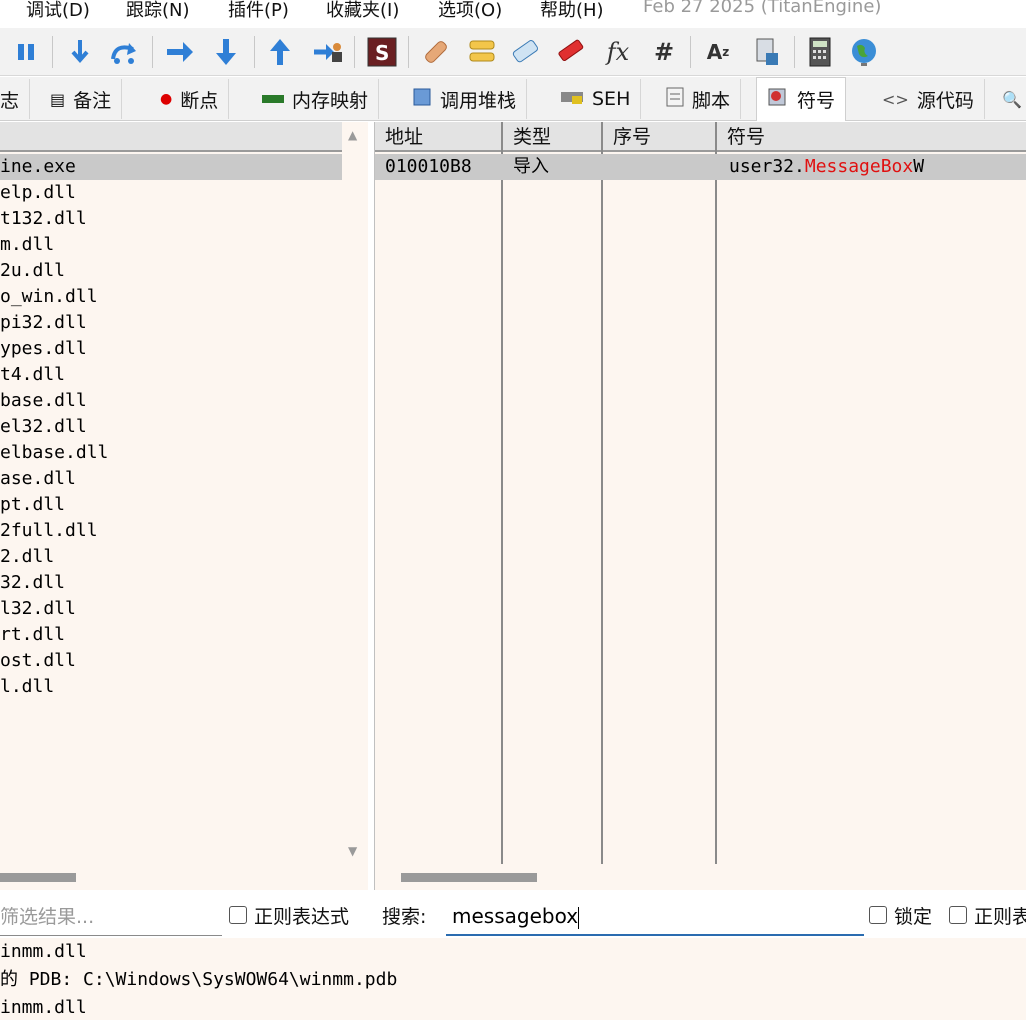  Describe the element at coordinates (58, 11) in the screenshot. I see `menu-debug: 调试(D)` at that location.